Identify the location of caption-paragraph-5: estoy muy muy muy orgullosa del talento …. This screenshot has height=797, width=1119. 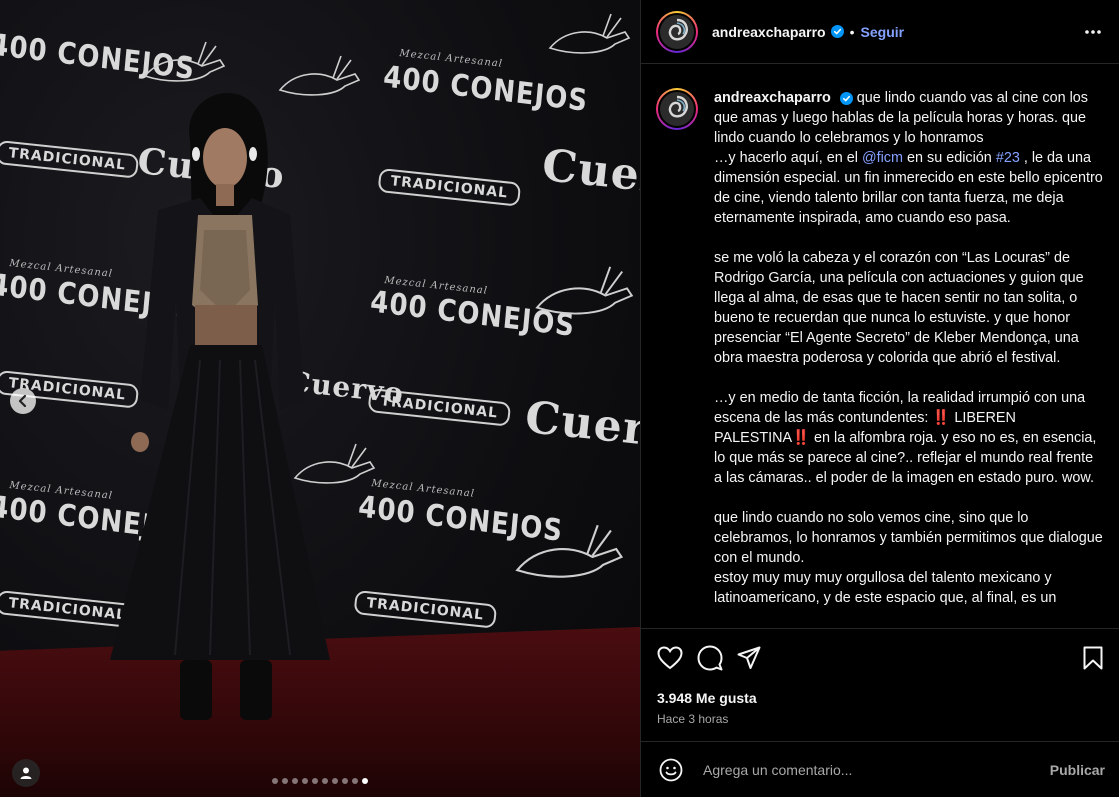
(885, 588).